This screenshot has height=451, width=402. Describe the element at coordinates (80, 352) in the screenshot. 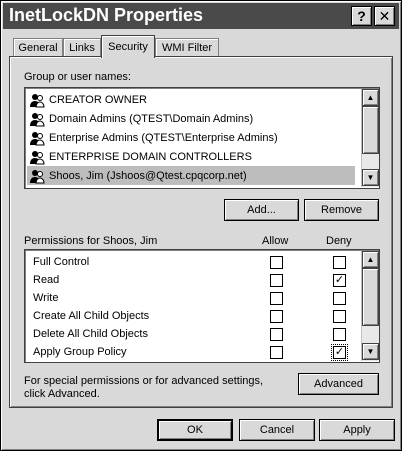

I see `permission-name: Apply Group Policy` at that location.